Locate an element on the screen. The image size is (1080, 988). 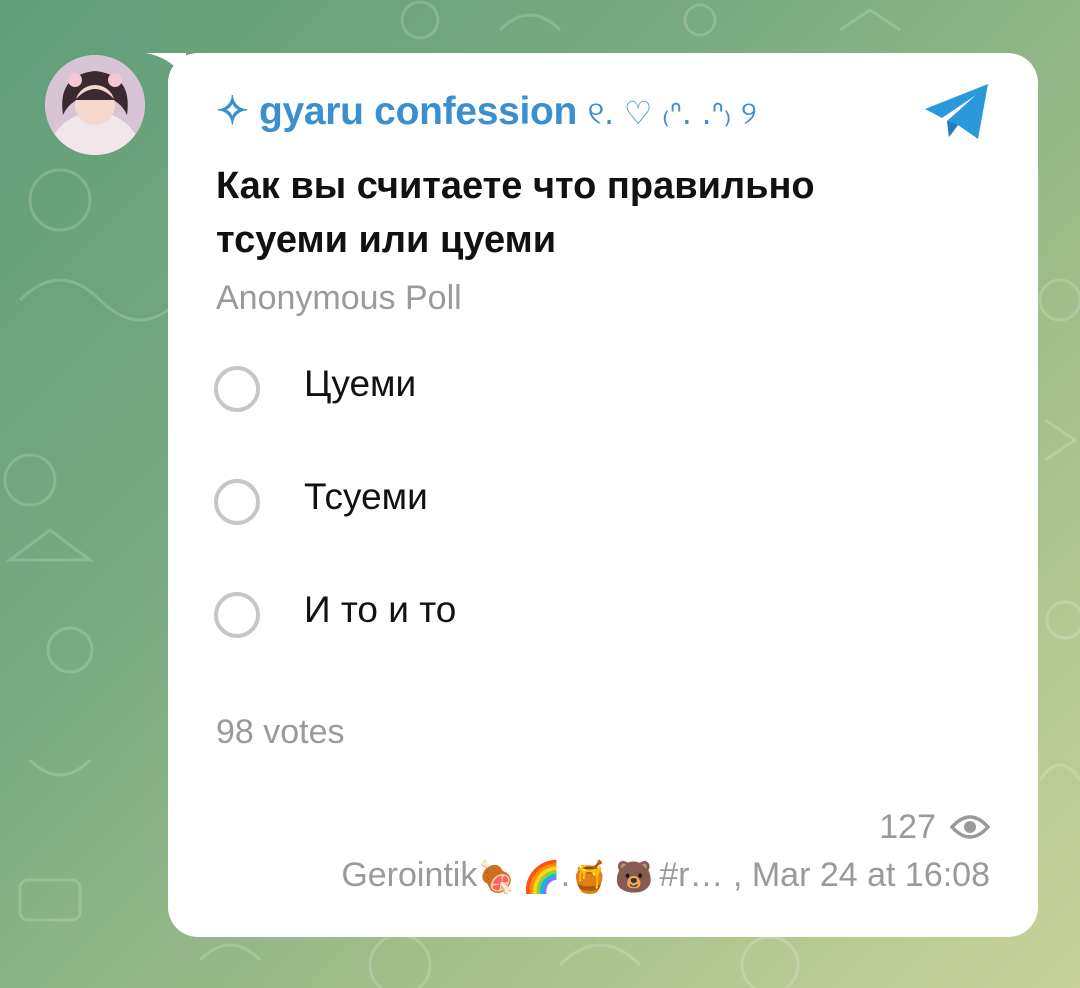
views-count: 127 is located at coordinates (907, 826).